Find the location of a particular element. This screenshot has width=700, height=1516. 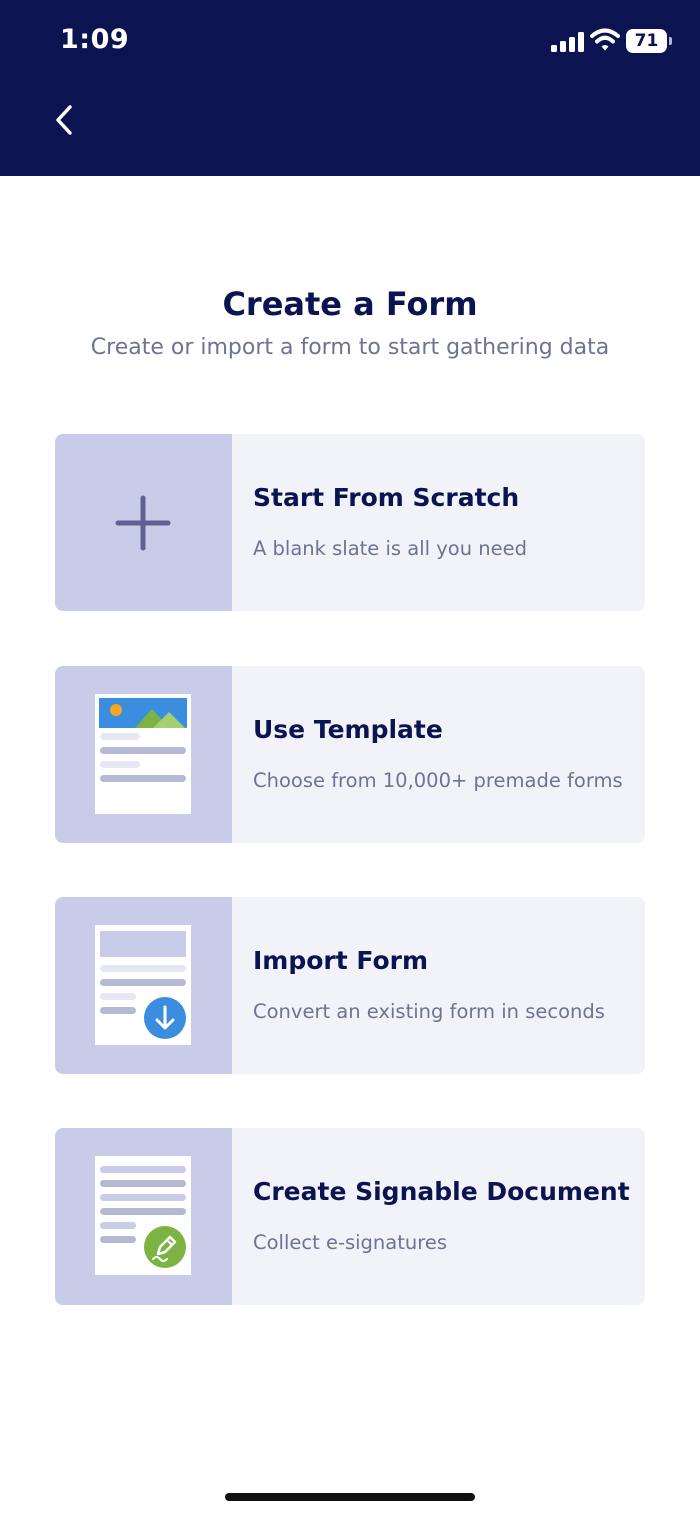

card-description: A blank slate is all you need is located at coordinates (390, 548).